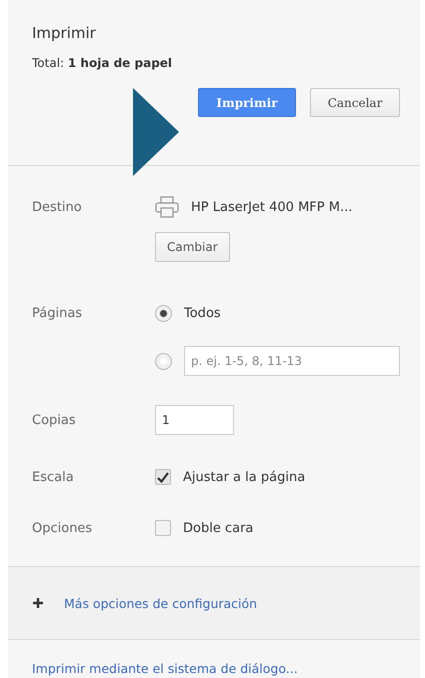 The width and height of the screenshot is (425, 678). Describe the element at coordinates (247, 102) in the screenshot. I see `print-button: Imprimir` at that location.